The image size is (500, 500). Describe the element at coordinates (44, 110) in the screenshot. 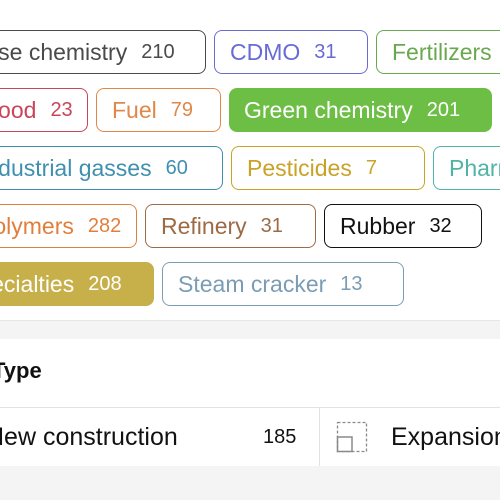

I see `tag-food: Food 23` at that location.